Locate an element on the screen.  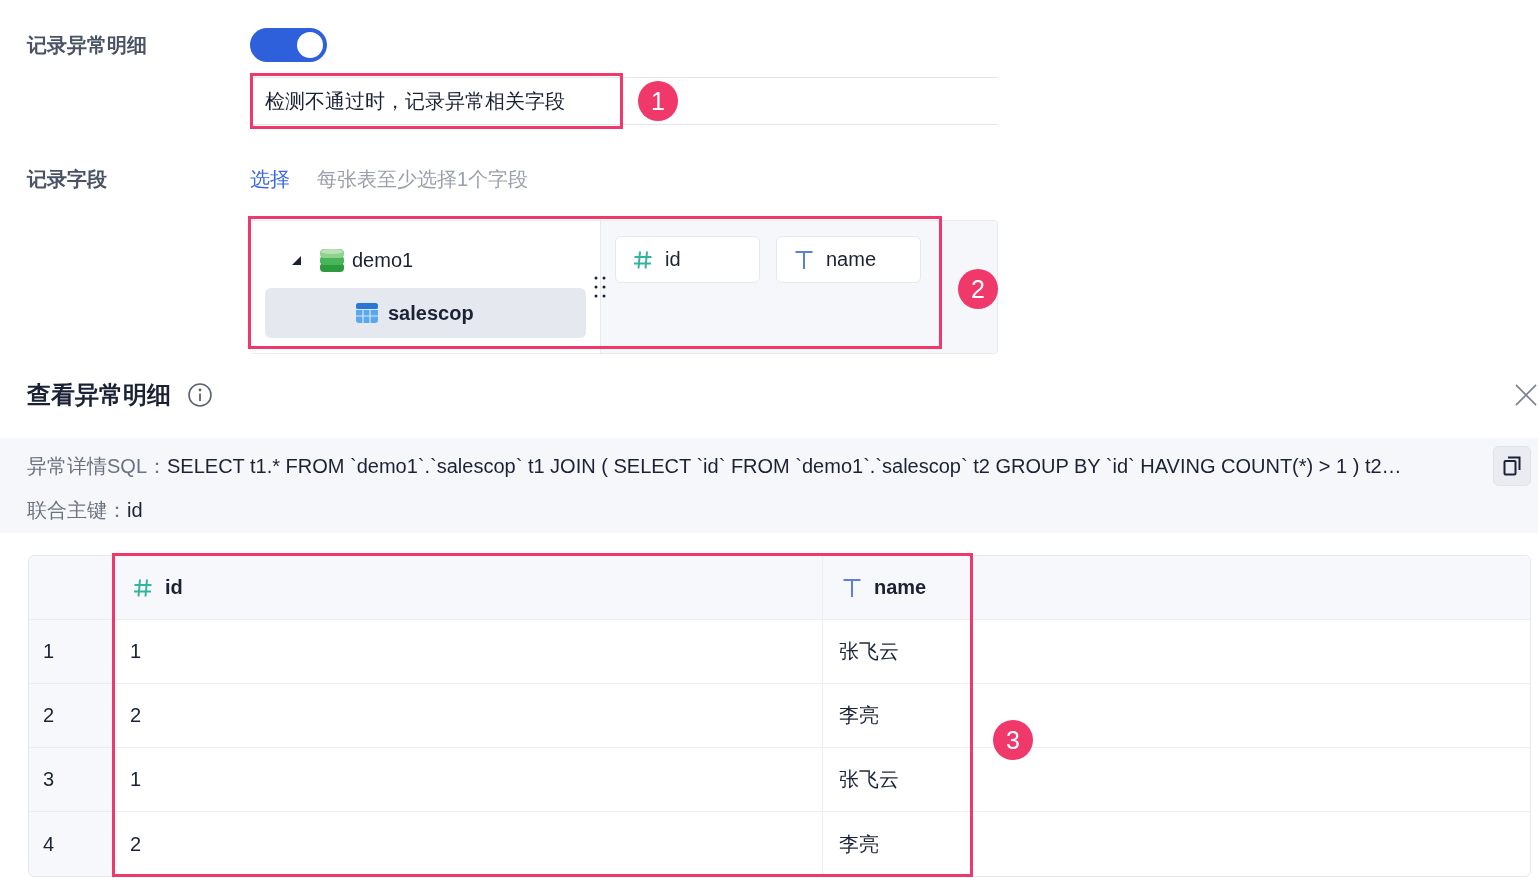
sql-label: 异常详情SQL： is located at coordinates (97, 466).